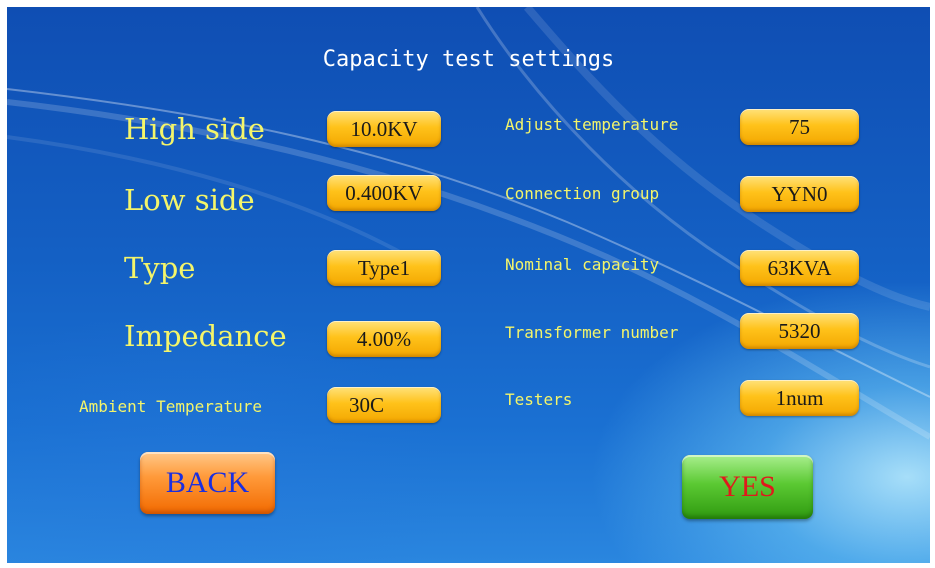 Image resolution: width=935 pixels, height=568 pixels. What do you see at coordinates (582, 264) in the screenshot?
I see `nominal-capacity-label: Nominal capacity` at bounding box center [582, 264].